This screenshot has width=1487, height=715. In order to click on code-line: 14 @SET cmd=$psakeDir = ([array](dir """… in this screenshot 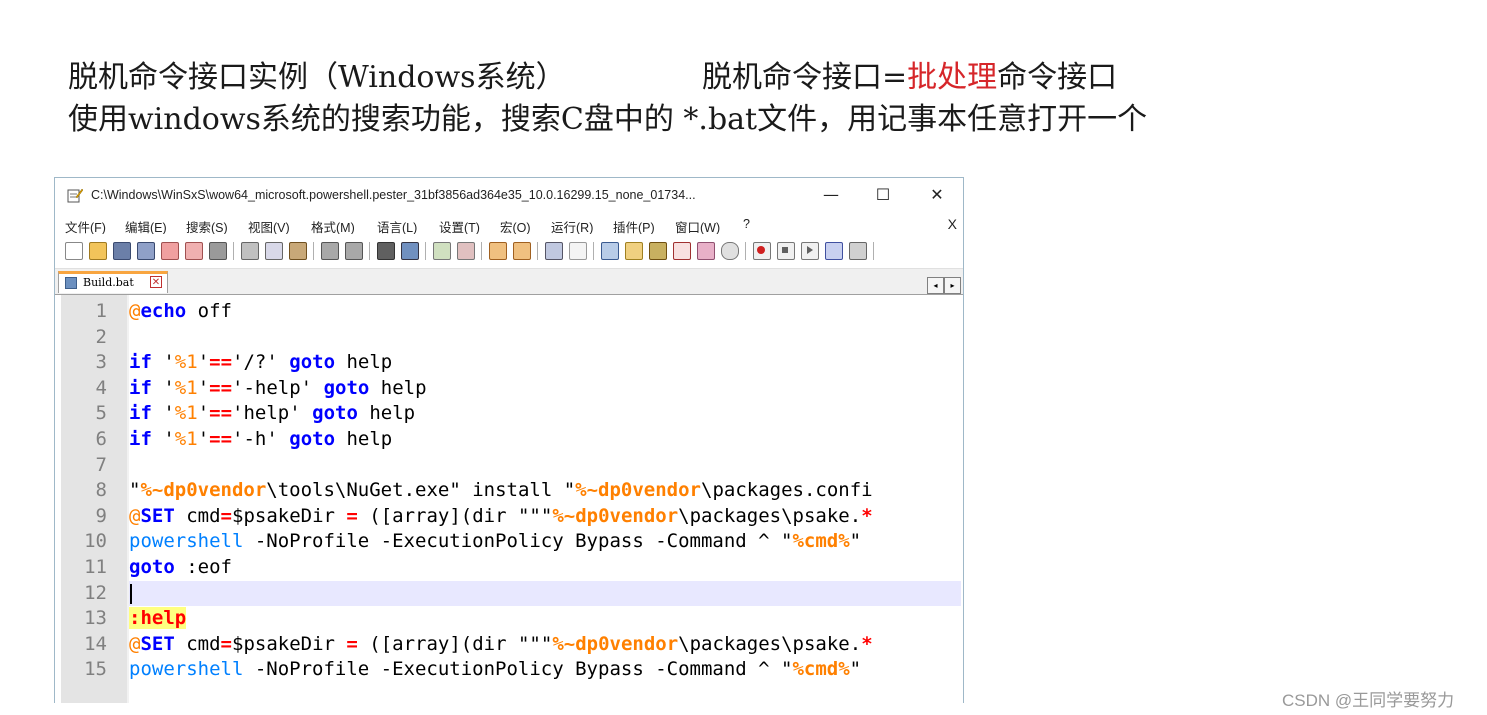, I will do `click(508, 645)`.